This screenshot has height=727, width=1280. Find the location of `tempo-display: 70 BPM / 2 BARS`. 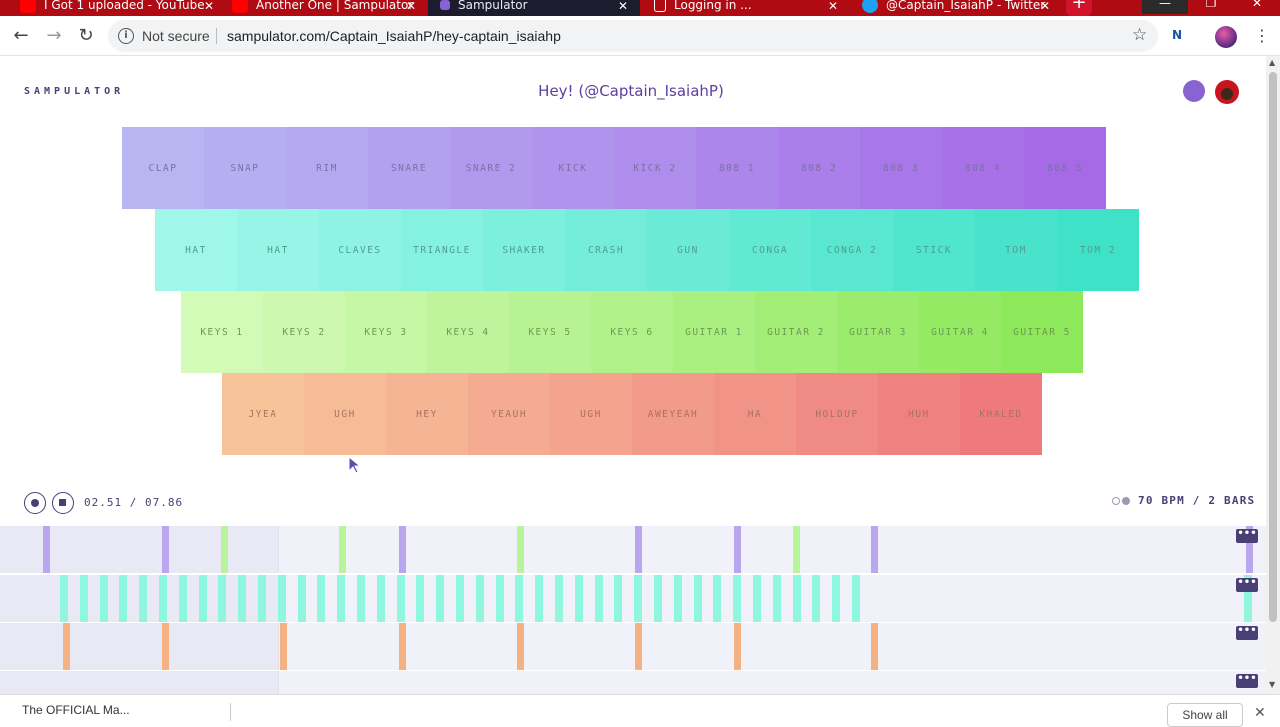

tempo-display: 70 BPM / 2 BARS is located at coordinates (1183, 500).